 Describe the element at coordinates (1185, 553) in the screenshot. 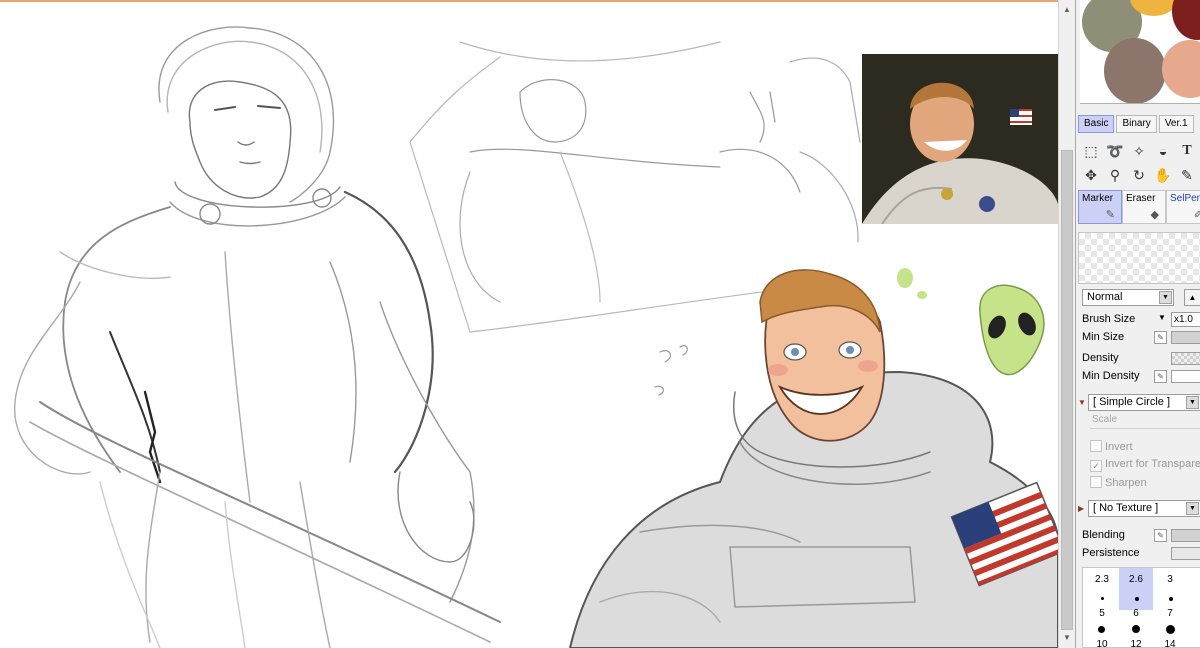

I see `persistence-slider` at that location.